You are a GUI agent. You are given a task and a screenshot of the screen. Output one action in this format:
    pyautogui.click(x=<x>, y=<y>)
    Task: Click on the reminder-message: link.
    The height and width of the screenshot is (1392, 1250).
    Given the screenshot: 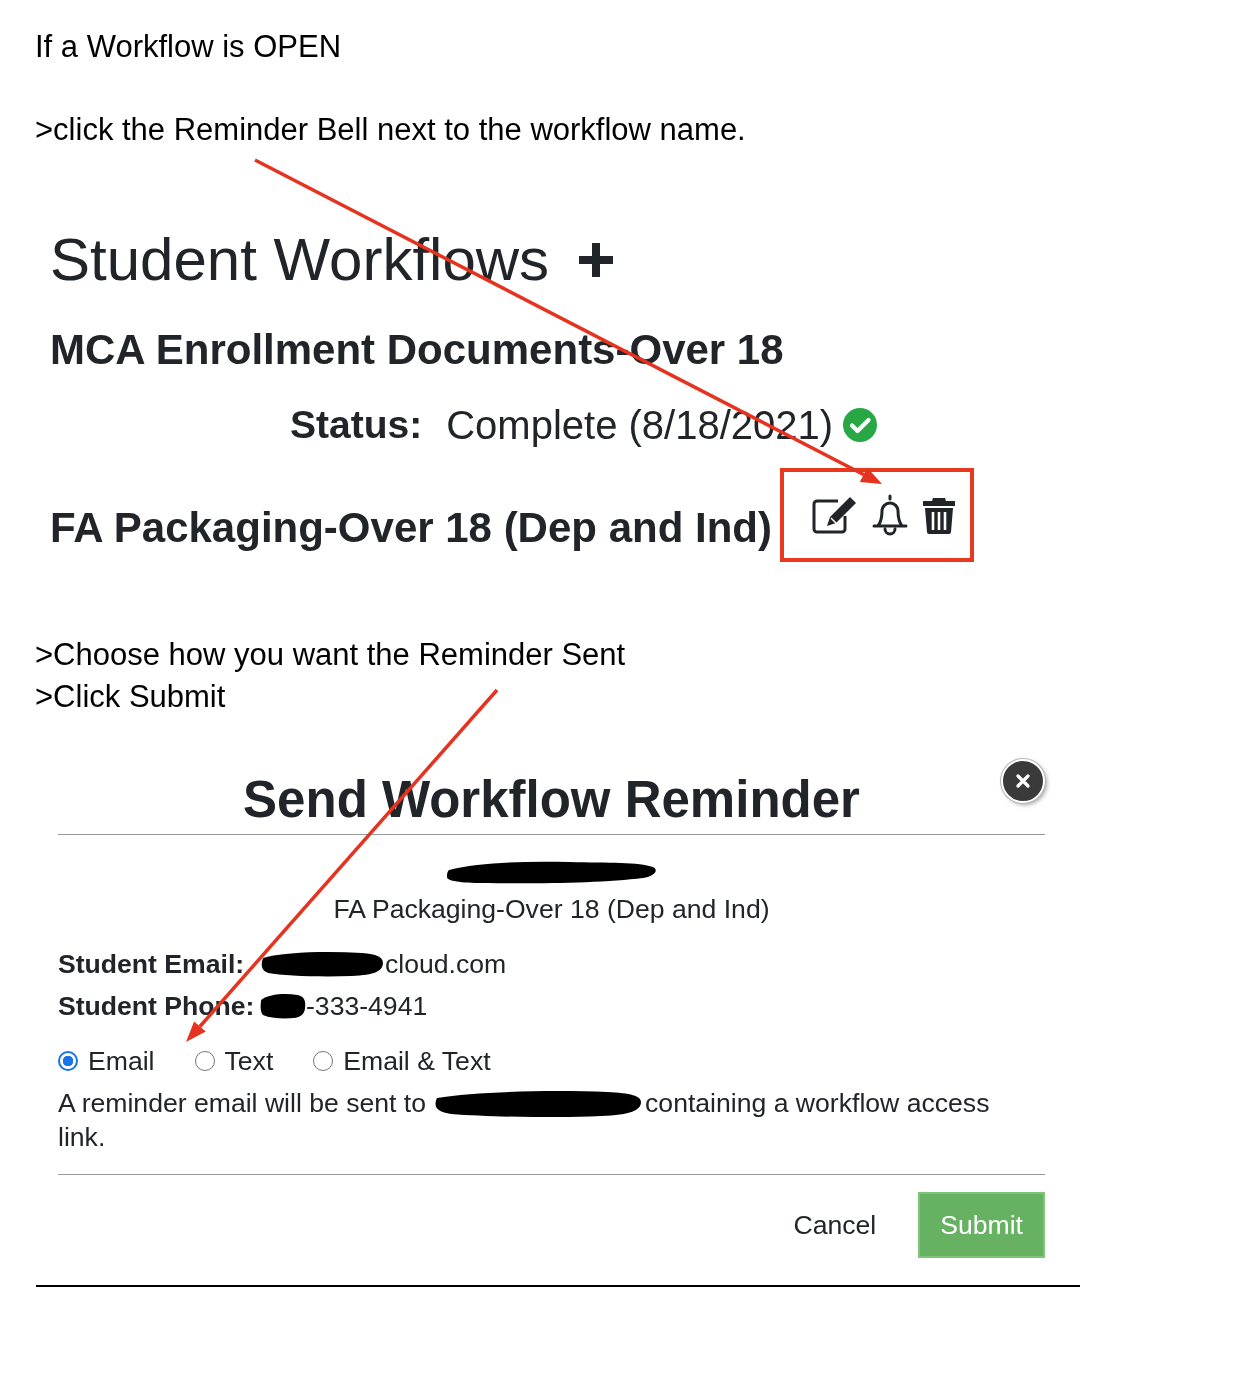 What is the action you would take?
    pyautogui.click(x=82, y=1137)
    